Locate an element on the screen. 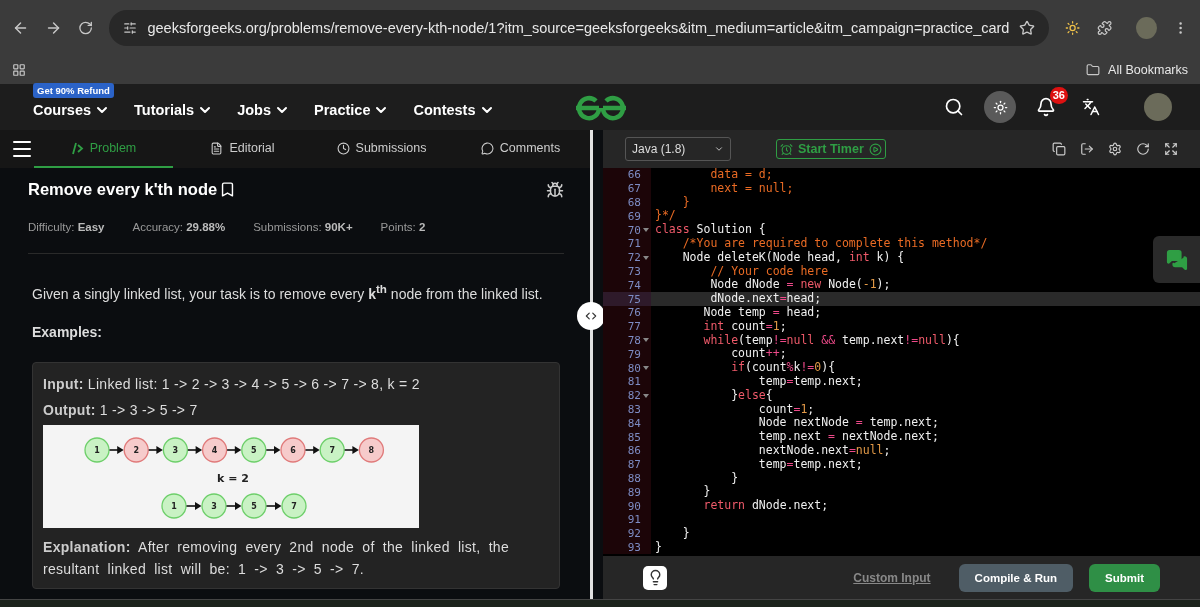  list-node: 6 is located at coordinates (293, 450).